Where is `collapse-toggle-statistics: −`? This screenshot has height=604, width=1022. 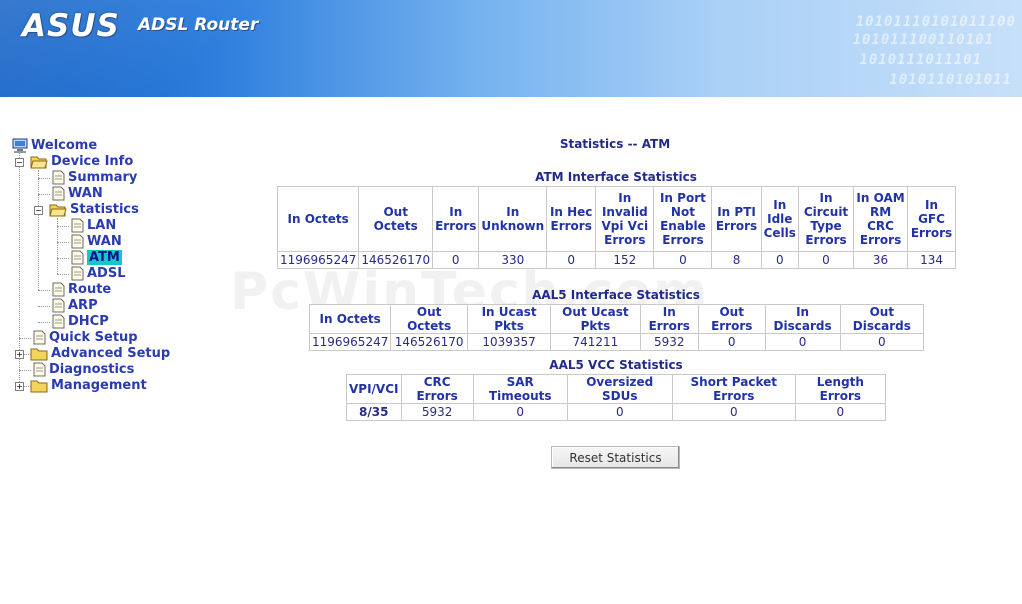 collapse-toggle-statistics: − is located at coordinates (38, 210).